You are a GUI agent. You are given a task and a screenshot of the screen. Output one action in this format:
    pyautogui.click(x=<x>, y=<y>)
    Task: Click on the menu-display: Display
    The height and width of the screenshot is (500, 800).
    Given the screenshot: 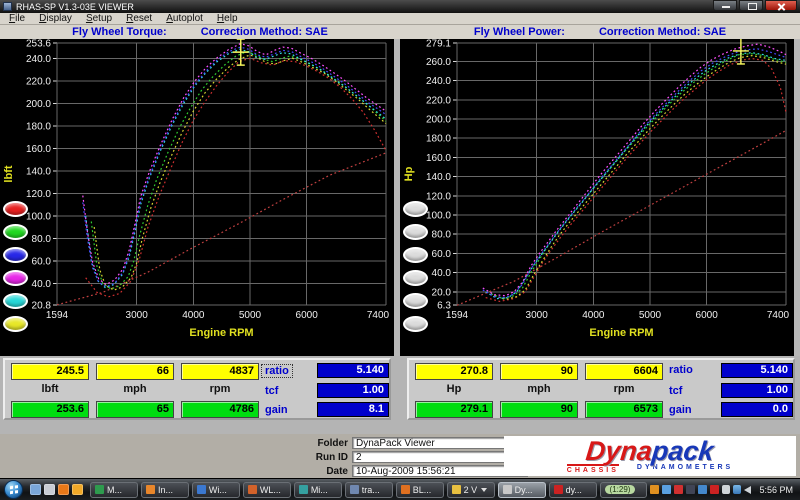 What is the action you would take?
    pyautogui.click(x=55, y=18)
    